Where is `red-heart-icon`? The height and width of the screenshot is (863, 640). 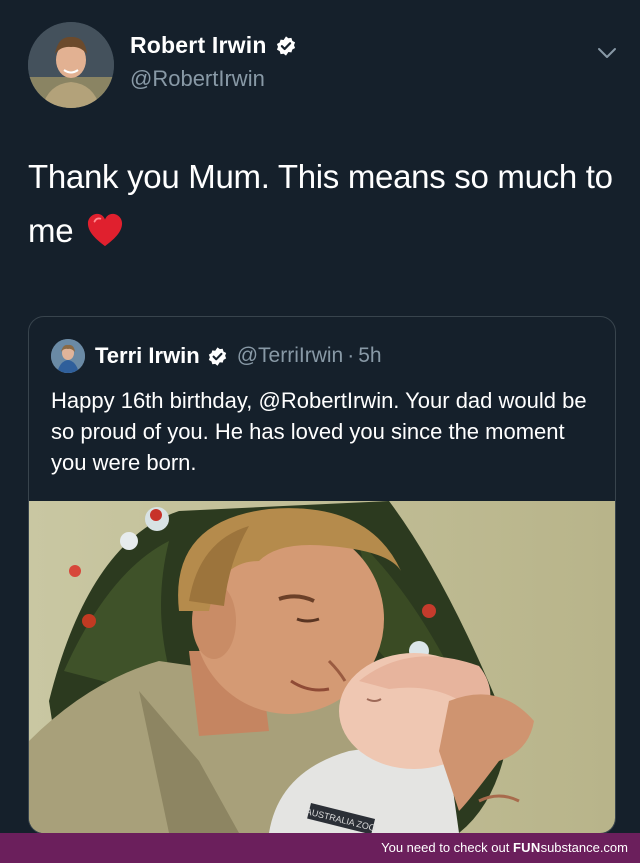 red-heart-icon is located at coordinates (105, 230).